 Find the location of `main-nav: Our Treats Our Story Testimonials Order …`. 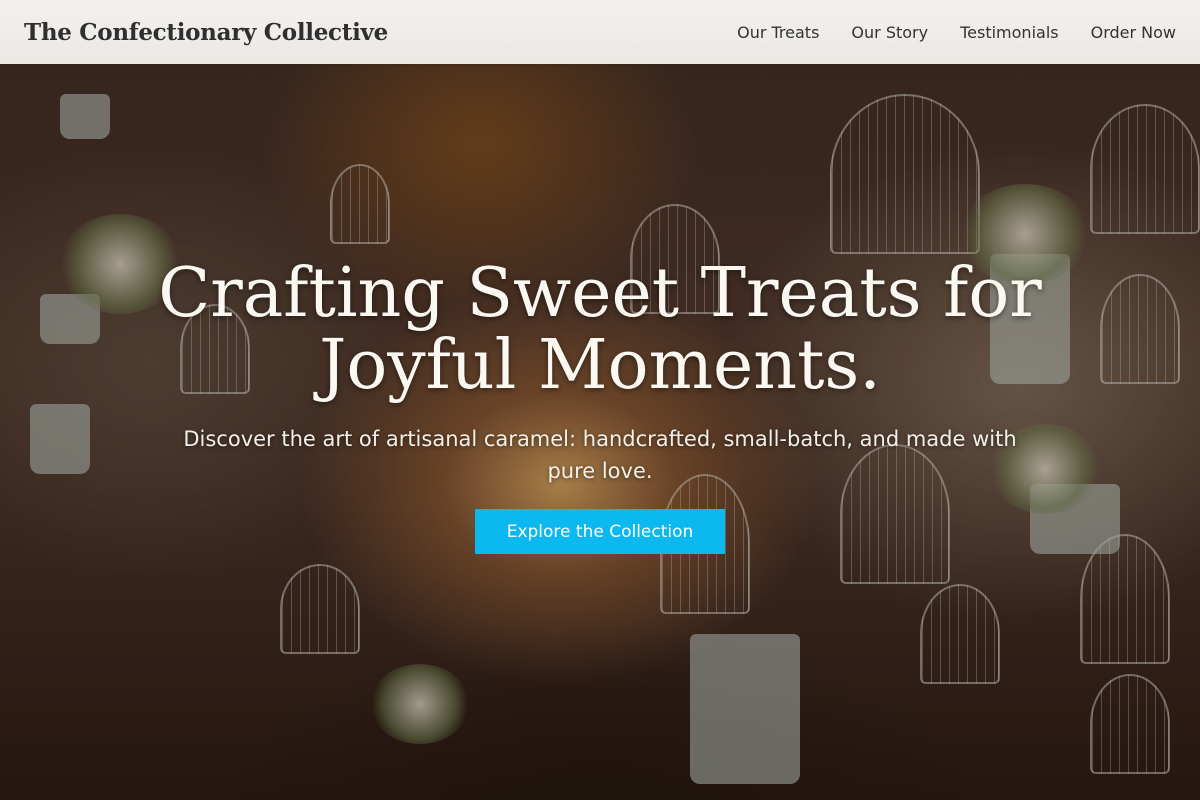

main-nav: Our Treats Our Story Testimonials Order … is located at coordinates (956, 32).